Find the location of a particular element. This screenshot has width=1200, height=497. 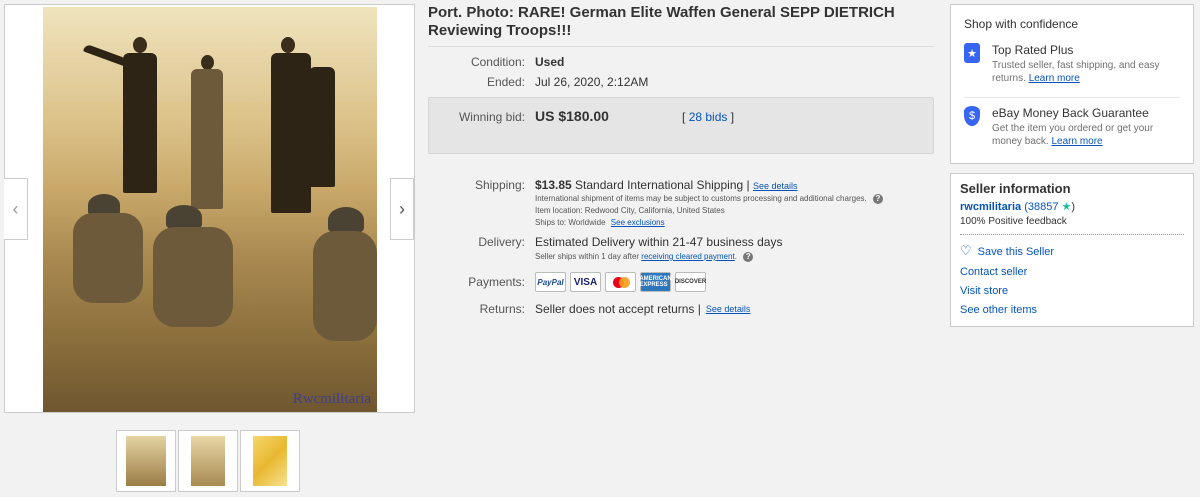

winning-bid-row: Winning bid: US $180.00 [ 28 bids ] is located at coordinates (581, 116).